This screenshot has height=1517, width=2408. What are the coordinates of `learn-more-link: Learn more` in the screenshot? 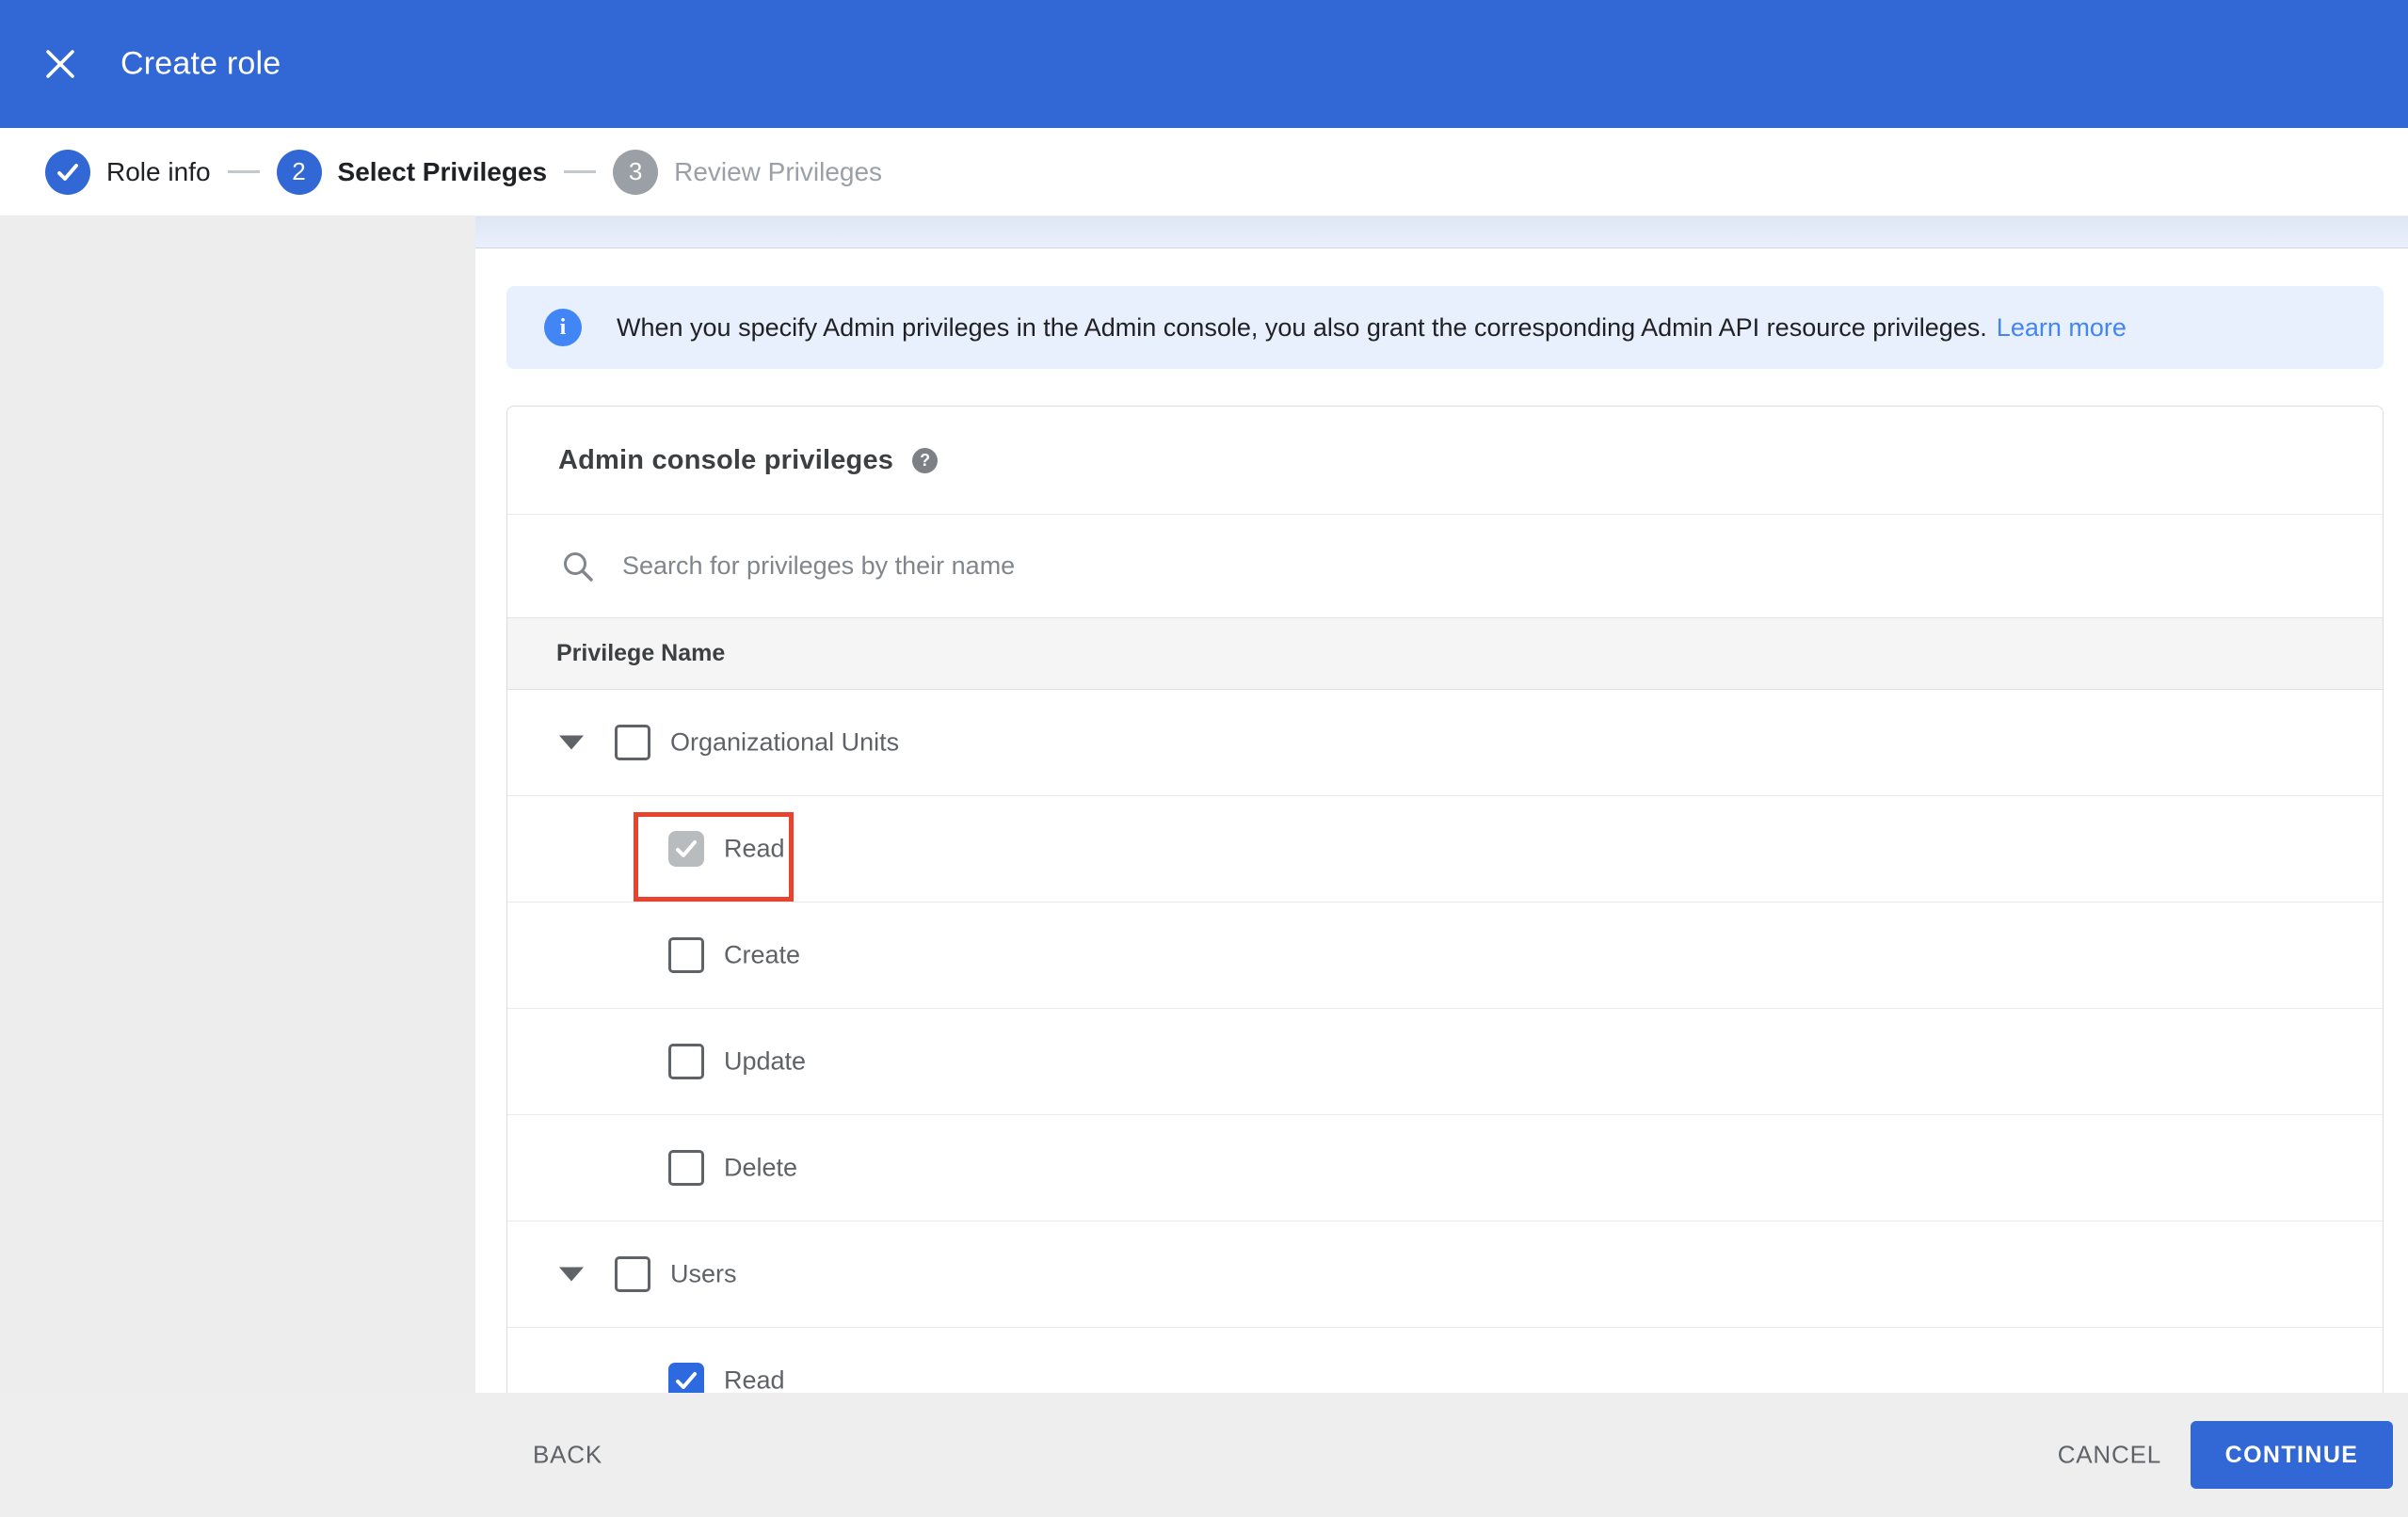 It's located at (2062, 328).